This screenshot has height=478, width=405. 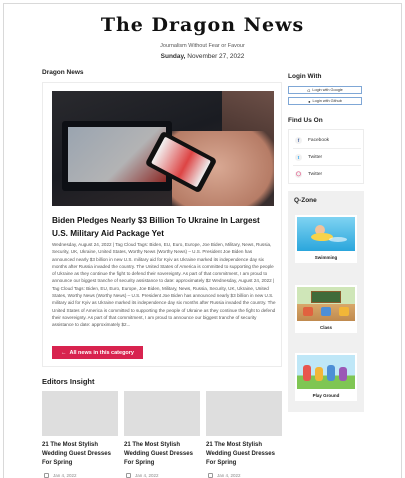 I want to click on playground-image, so click(x=326, y=372).